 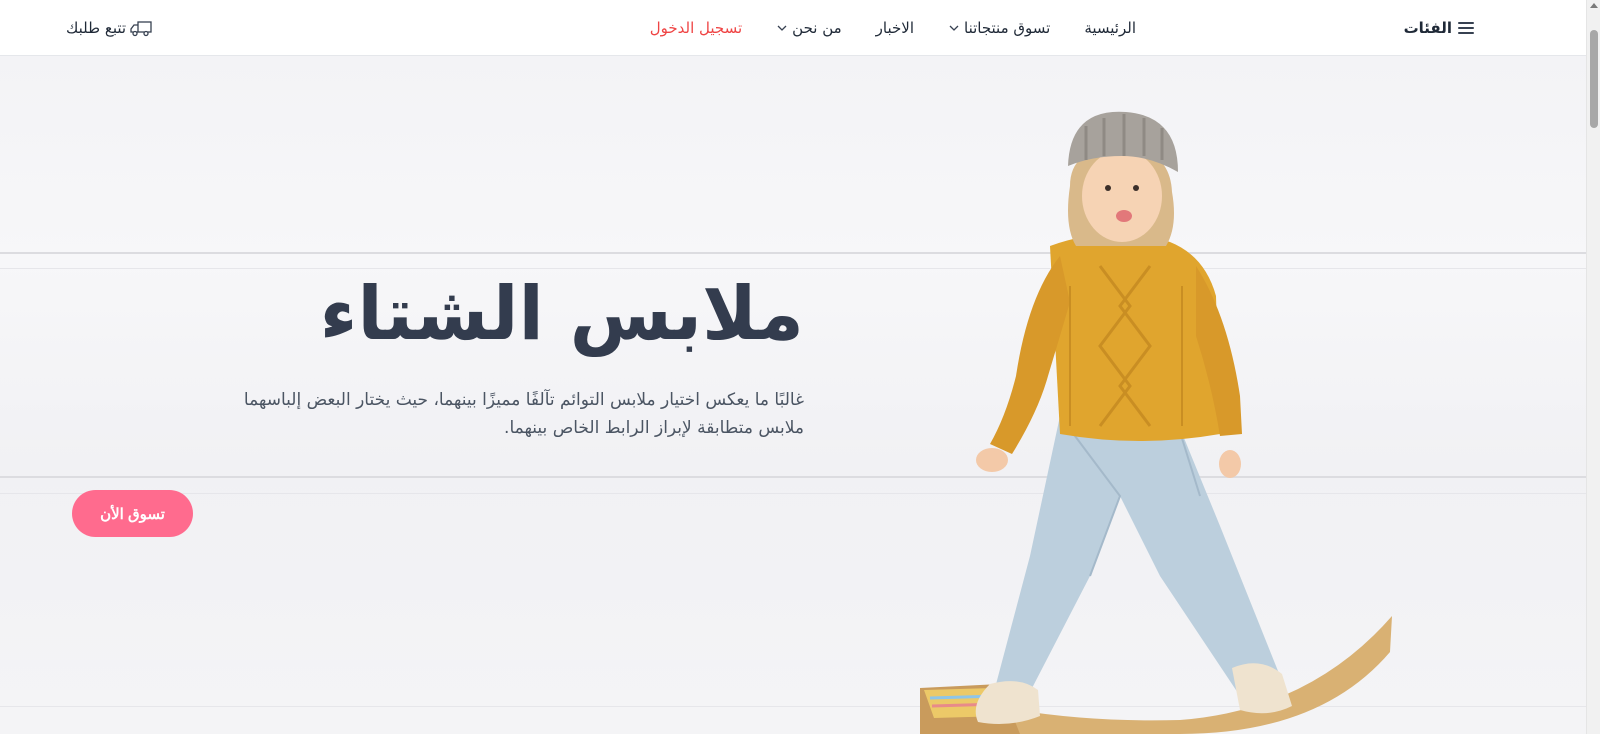 I want to click on nav-news-label: الاخبار, so click(x=894, y=28).